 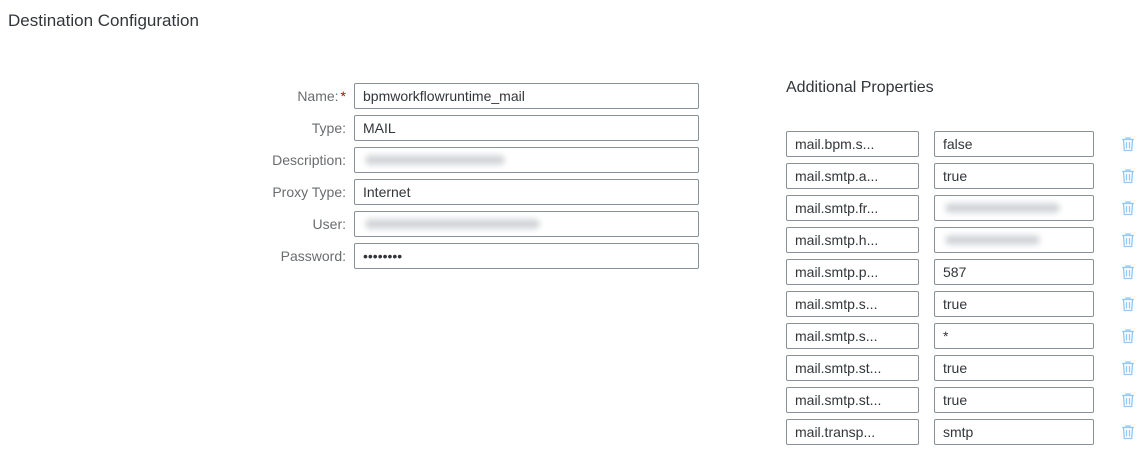 I want to click on property-row: mail.smtp.s... true, so click(x=965, y=304).